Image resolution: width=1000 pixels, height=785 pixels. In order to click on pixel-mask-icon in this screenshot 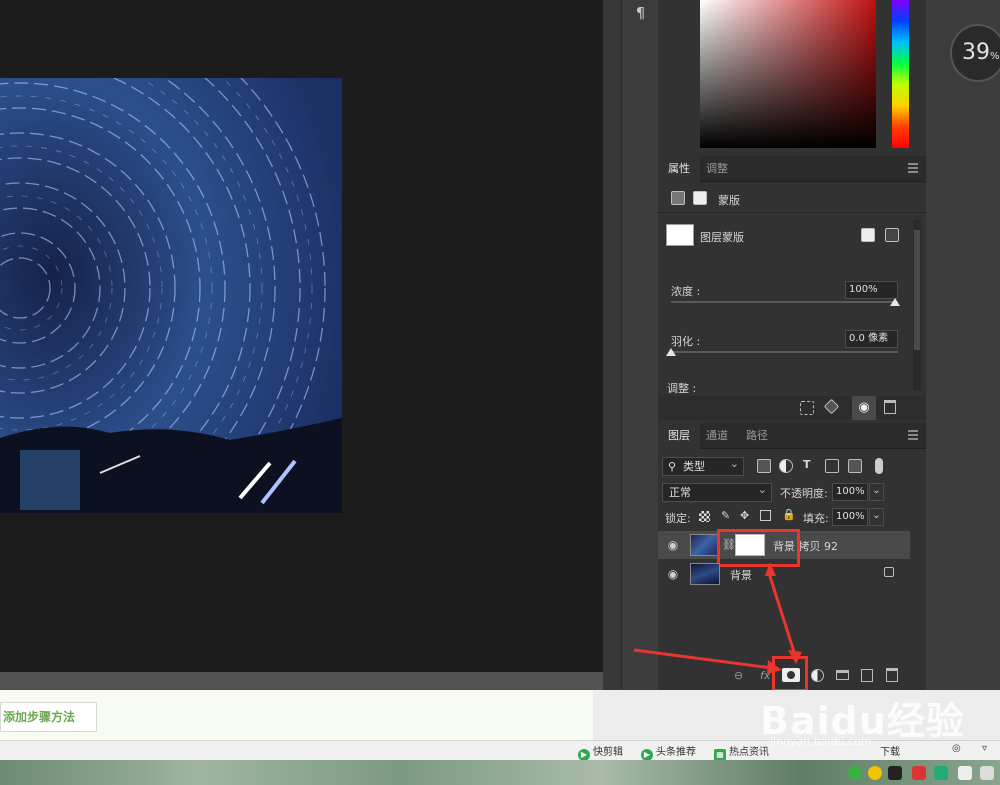, I will do `click(678, 198)`.